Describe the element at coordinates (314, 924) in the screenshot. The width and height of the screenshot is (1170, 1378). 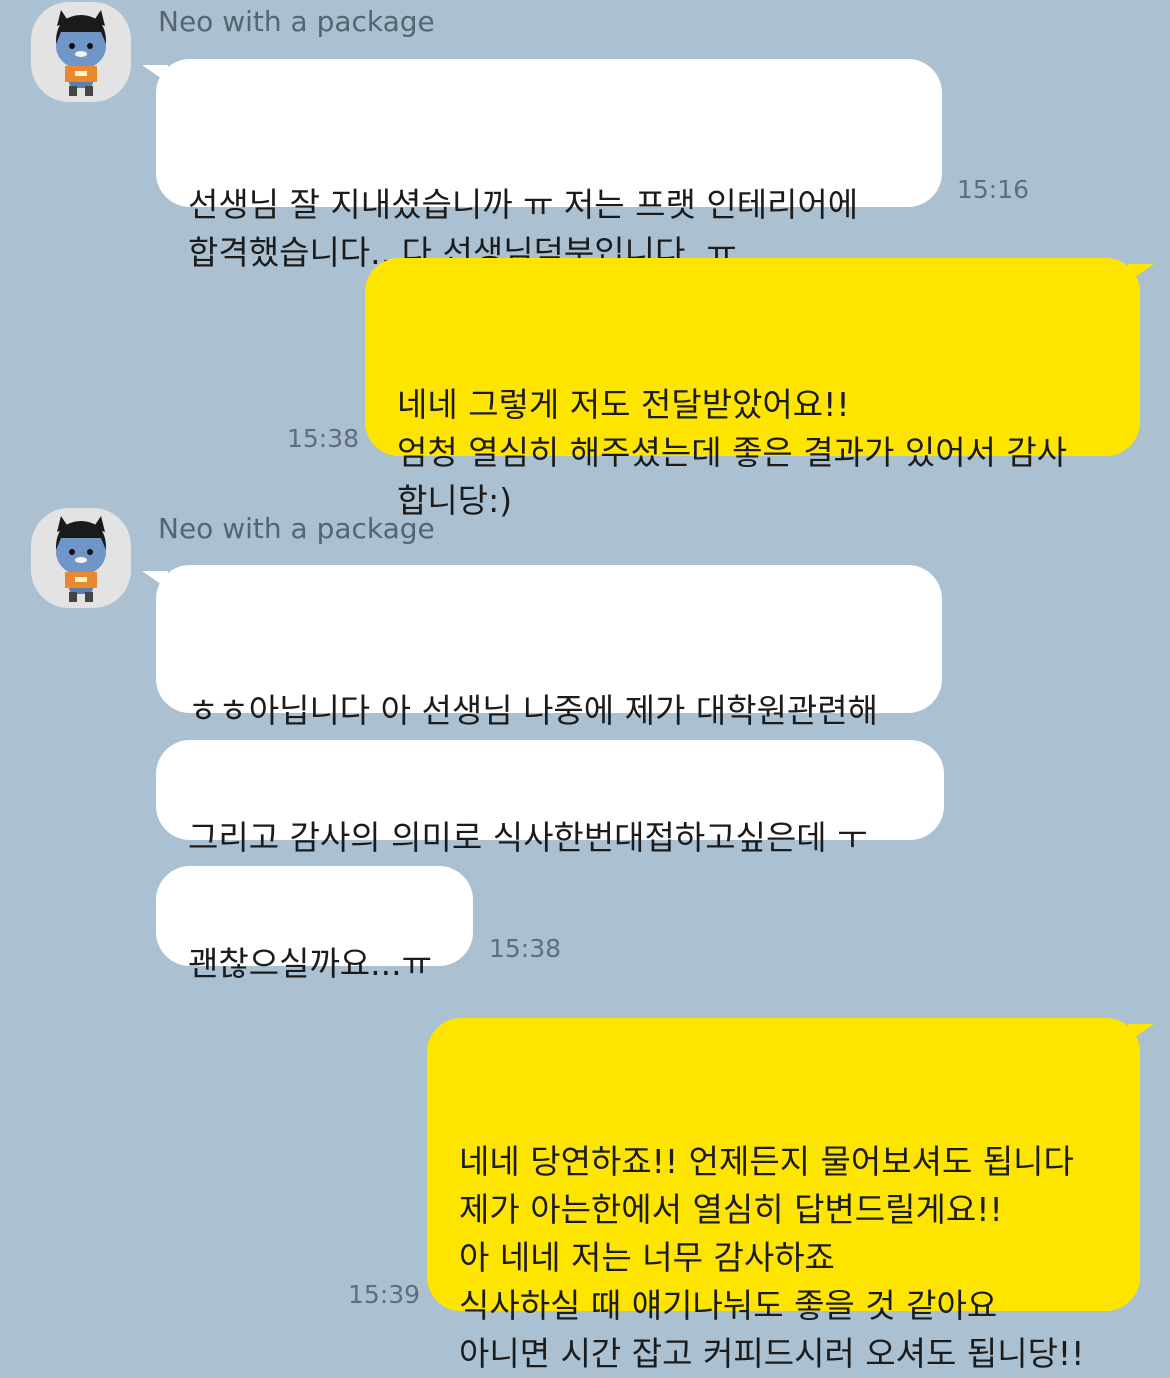
I see `incoming-message-bubble: 괜찮으실까요...ㅠ` at that location.